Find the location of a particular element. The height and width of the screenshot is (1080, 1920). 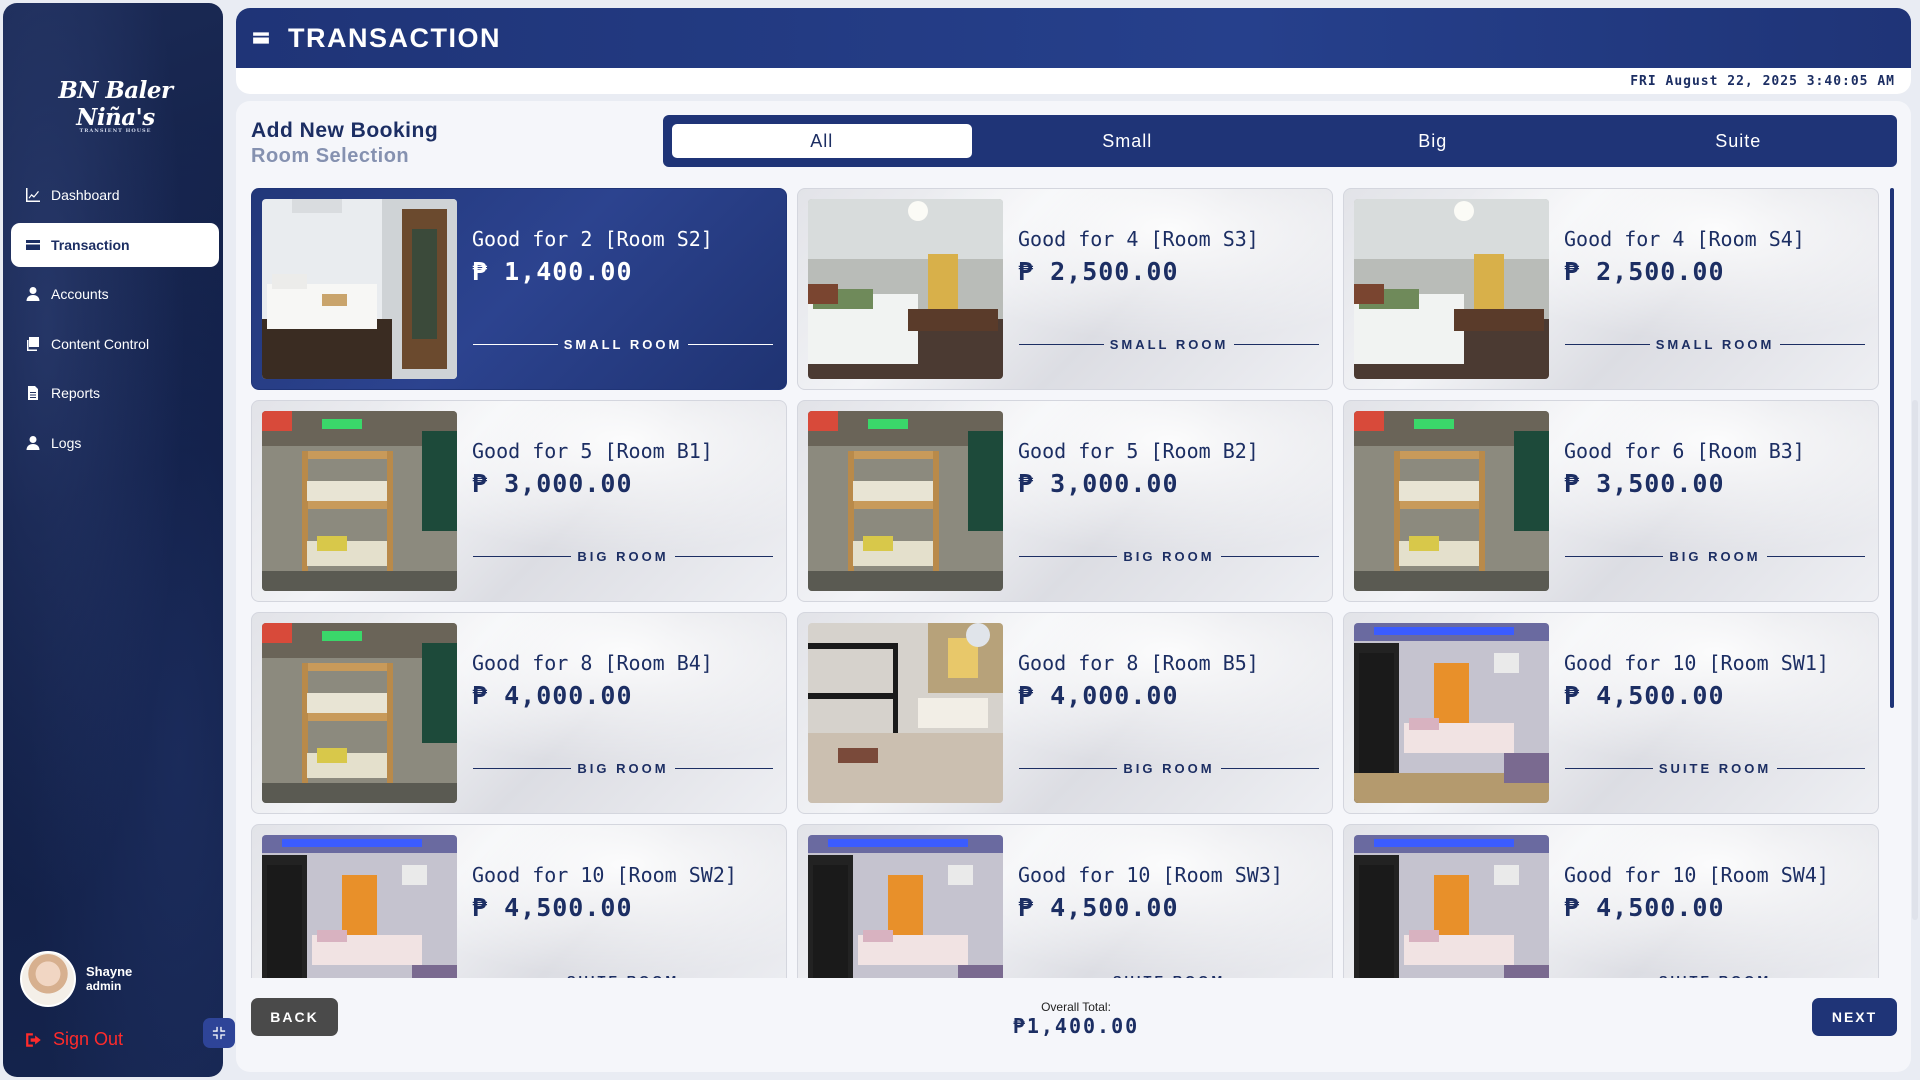

page-title: TRANSACTION is located at coordinates (394, 37).